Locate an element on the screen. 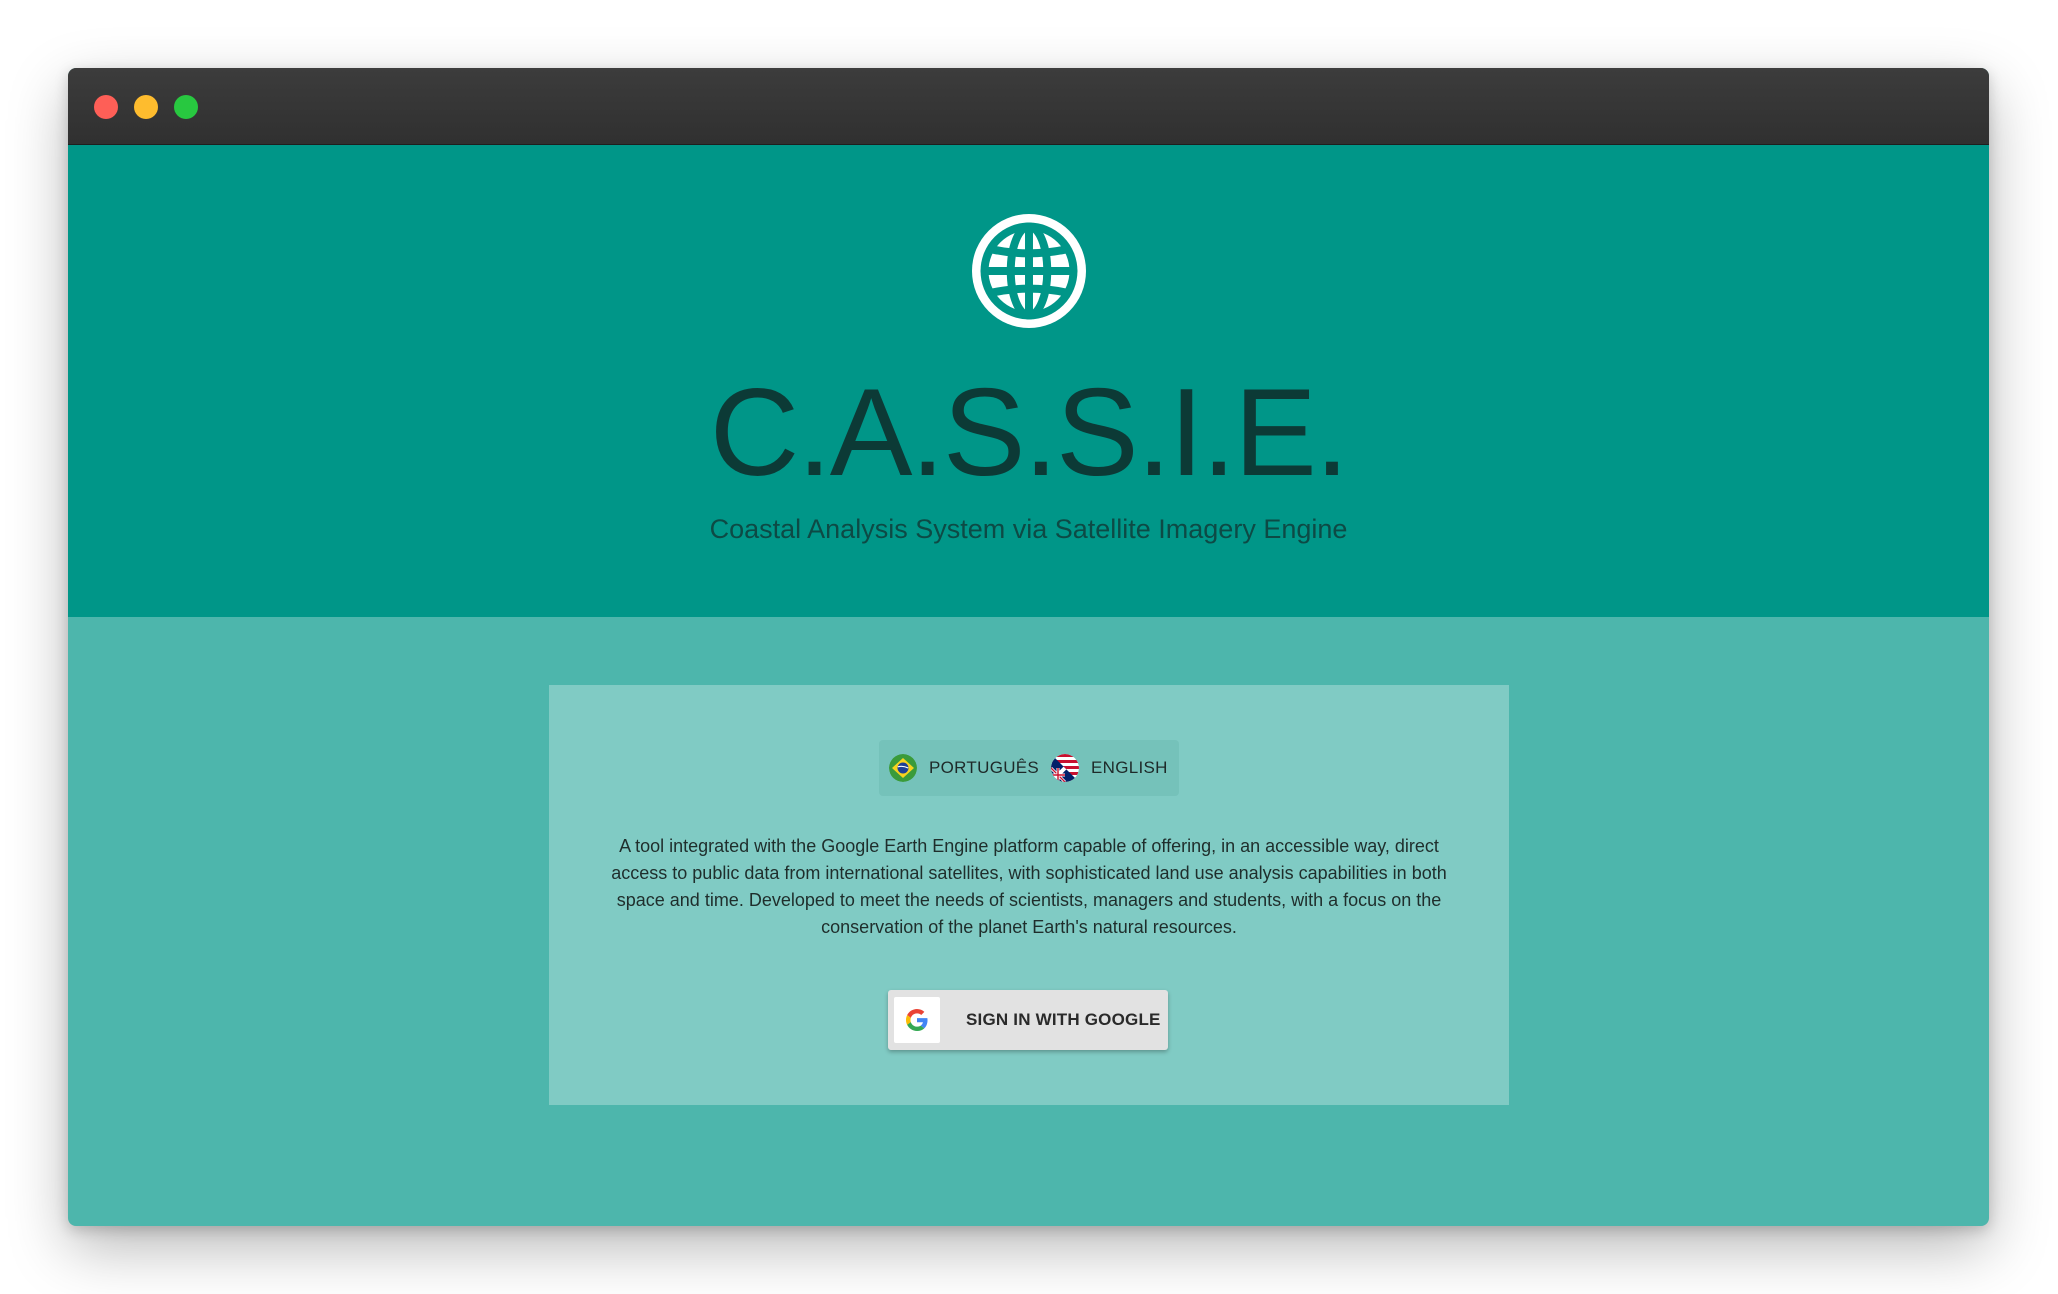  language-switcher: PORTUGUÊS ENGLISH is located at coordinates (1029, 768).